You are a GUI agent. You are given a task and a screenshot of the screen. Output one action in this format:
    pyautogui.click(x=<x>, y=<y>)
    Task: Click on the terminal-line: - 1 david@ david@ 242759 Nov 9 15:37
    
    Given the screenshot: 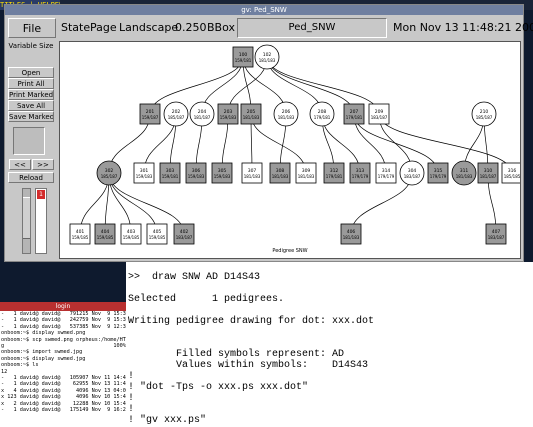 What is the action you would take?
    pyautogui.click(x=64, y=320)
    